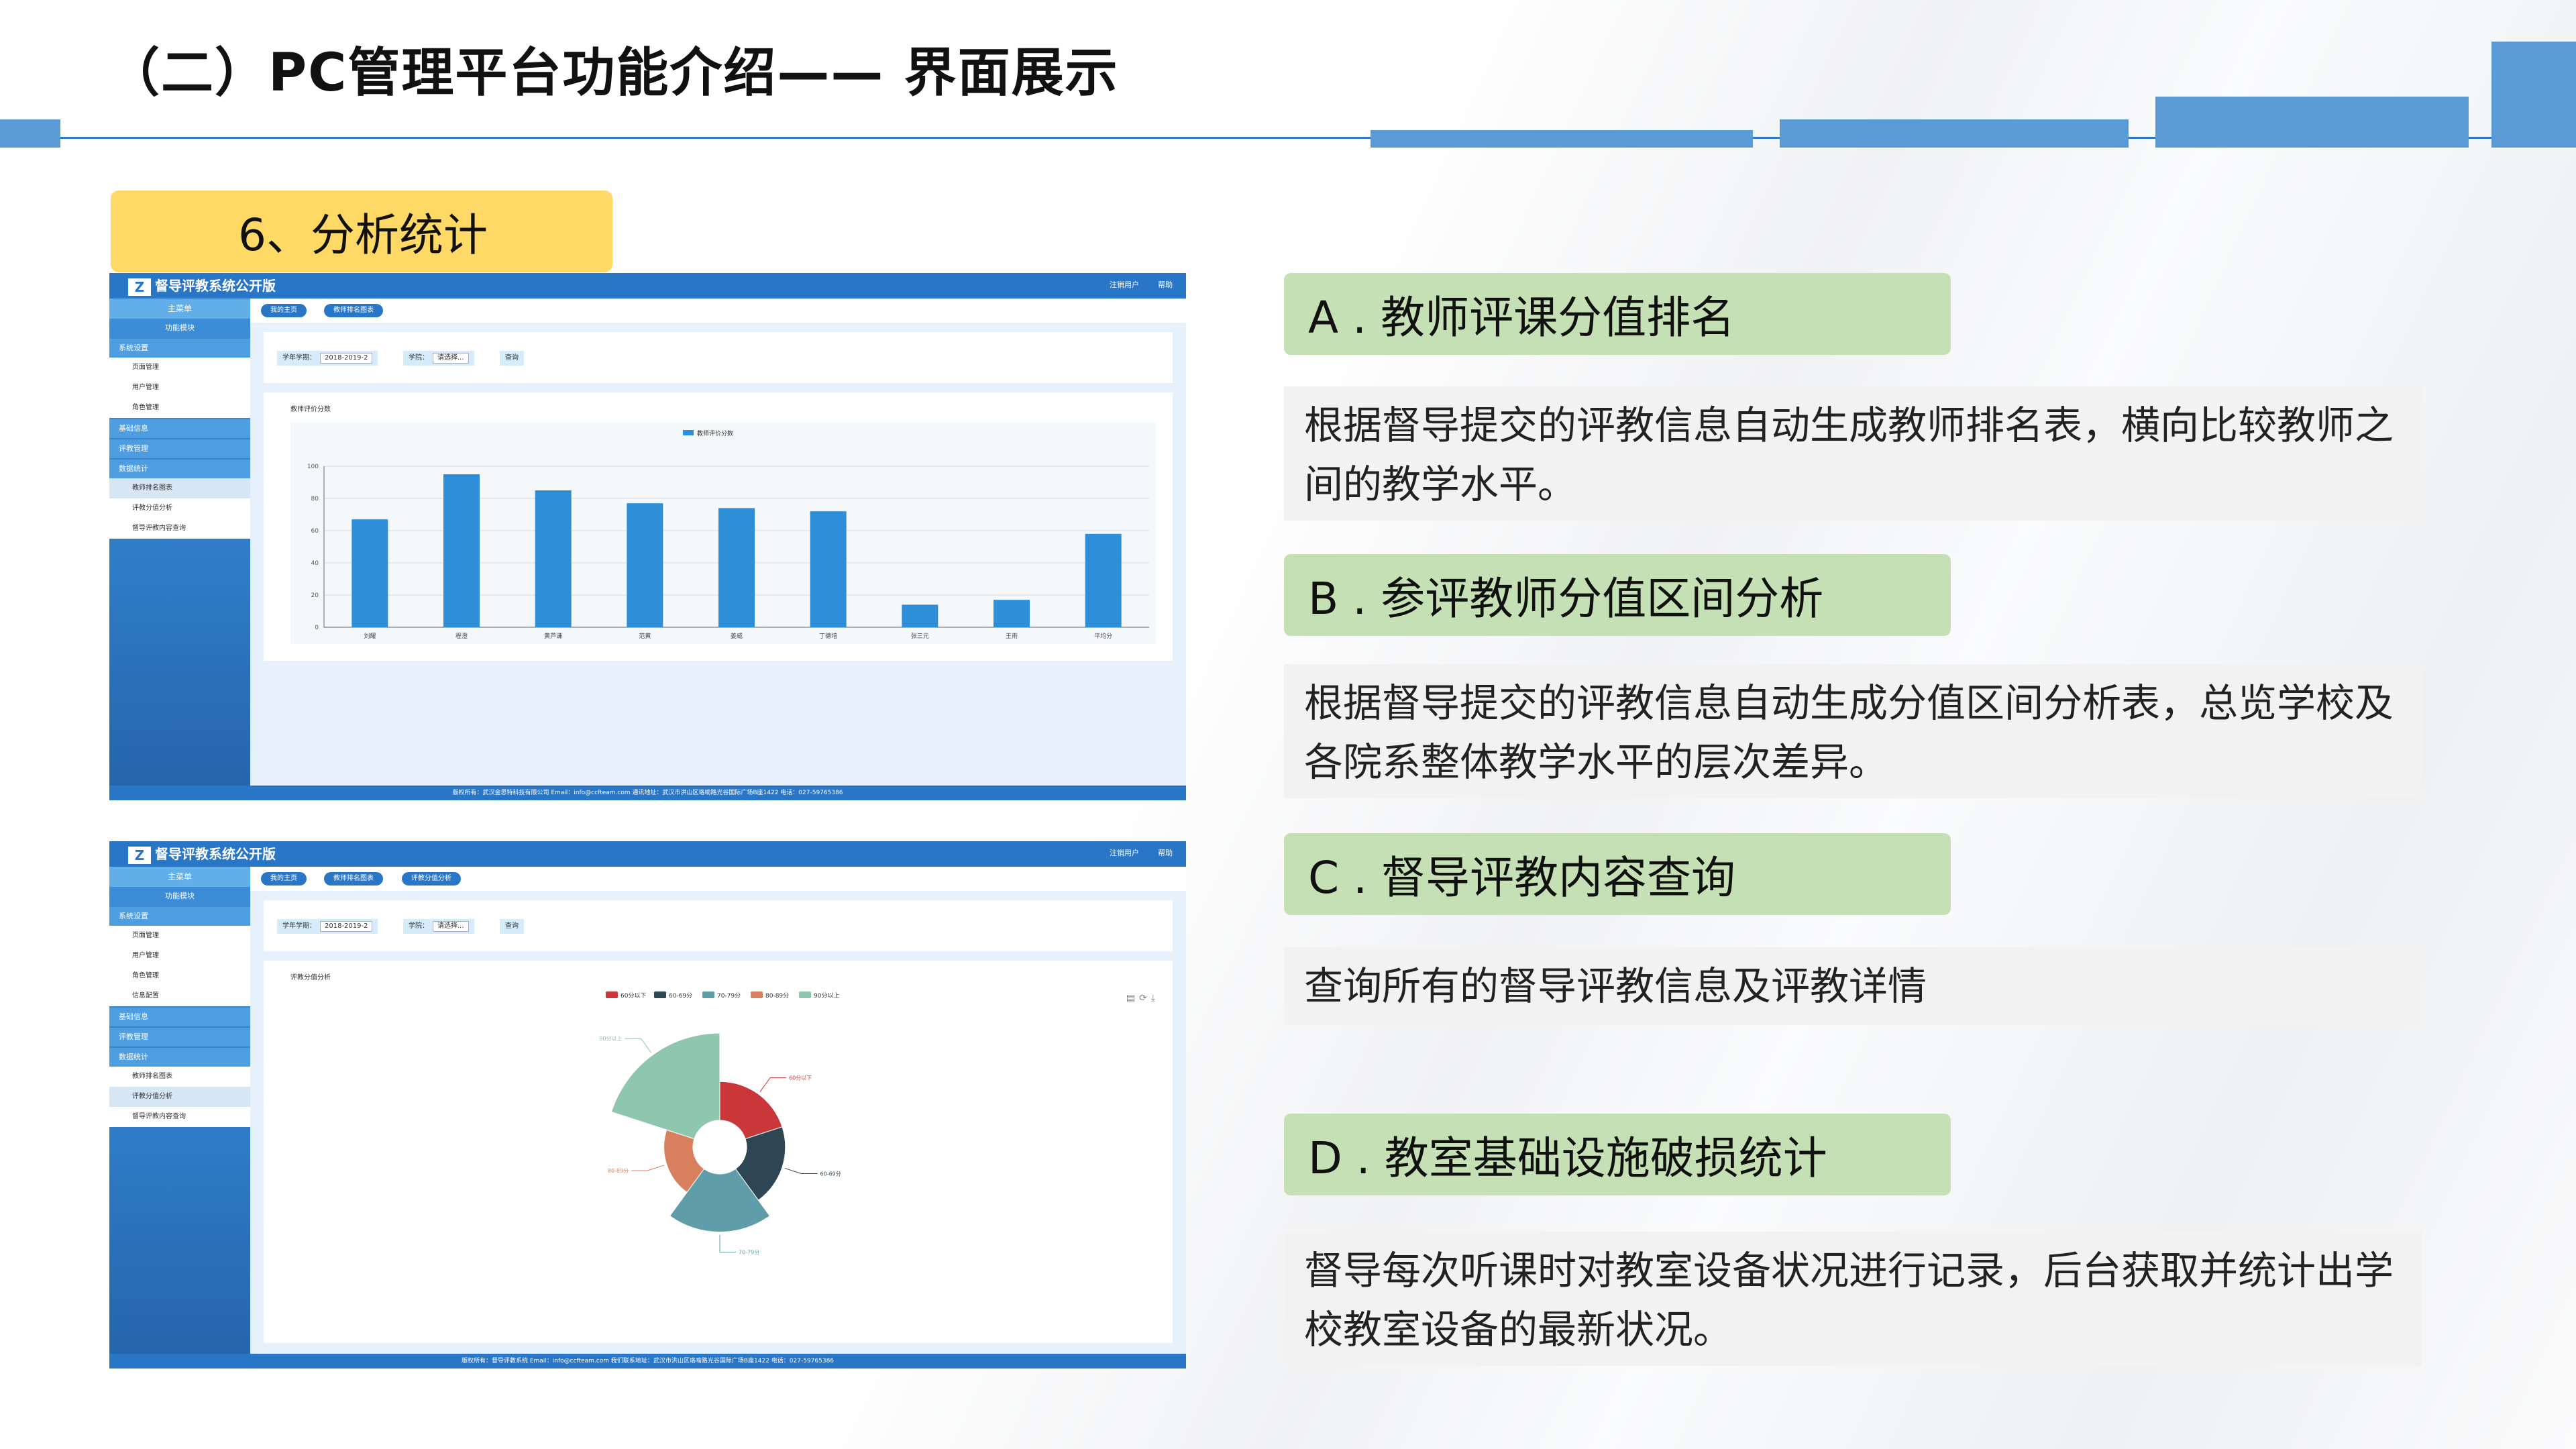 This screenshot has width=2576, height=1449. What do you see at coordinates (553, 636) in the screenshot?
I see `x-tick-label: 黄芦谦` at bounding box center [553, 636].